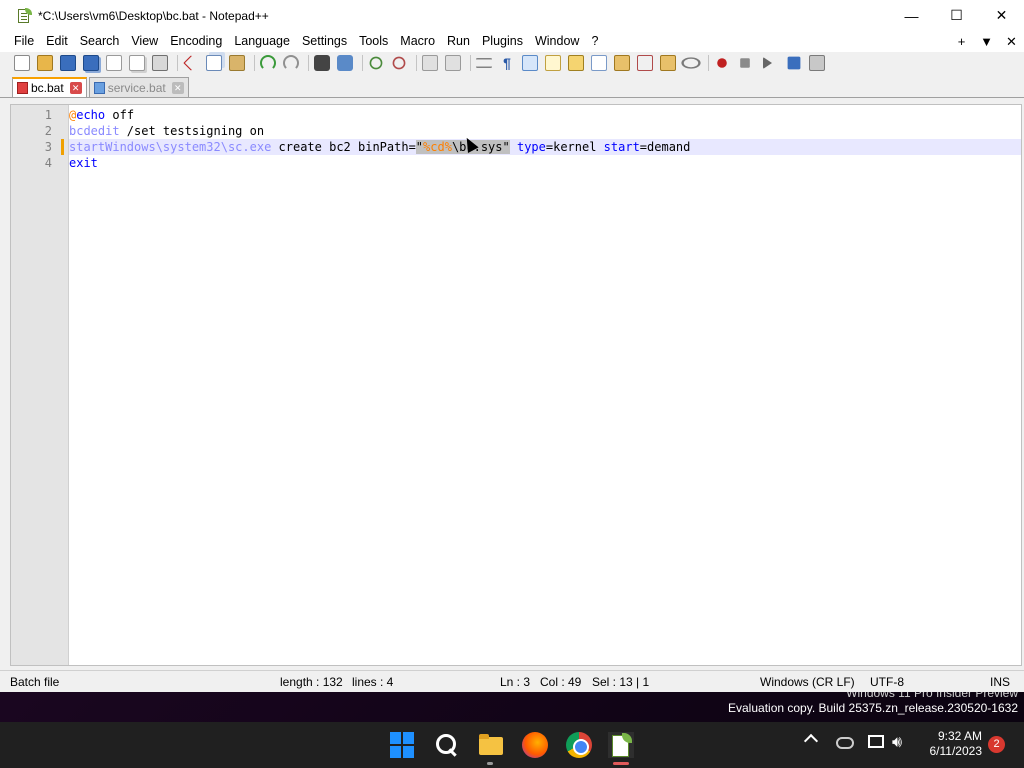  I want to click on chrome-icon, so click(579, 745).